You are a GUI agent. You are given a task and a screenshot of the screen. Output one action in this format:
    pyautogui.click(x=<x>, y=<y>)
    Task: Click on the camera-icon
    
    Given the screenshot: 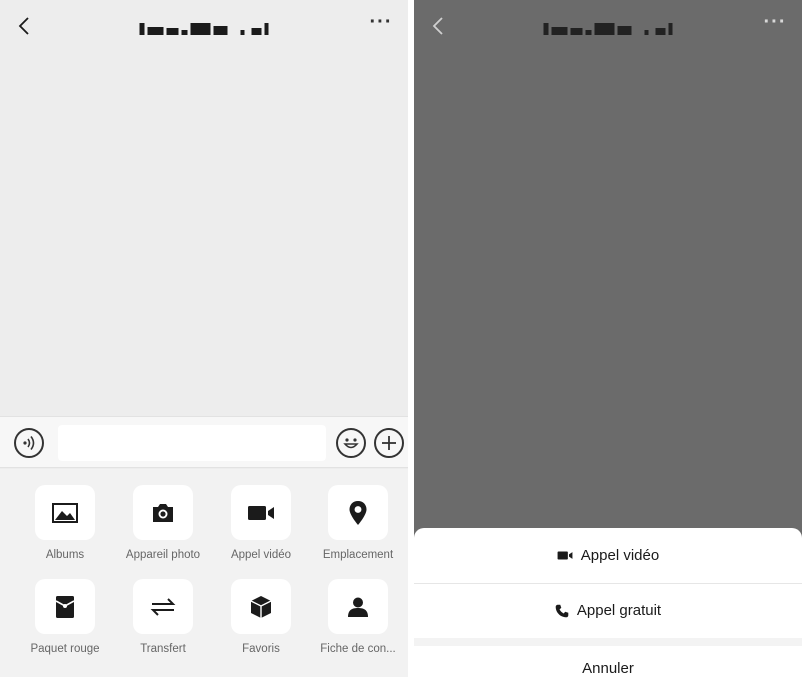 What is the action you would take?
    pyautogui.click(x=163, y=512)
    